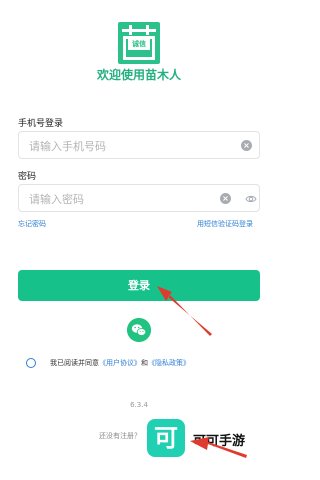  I want to click on logo-badge: 诚信, so click(139, 44).